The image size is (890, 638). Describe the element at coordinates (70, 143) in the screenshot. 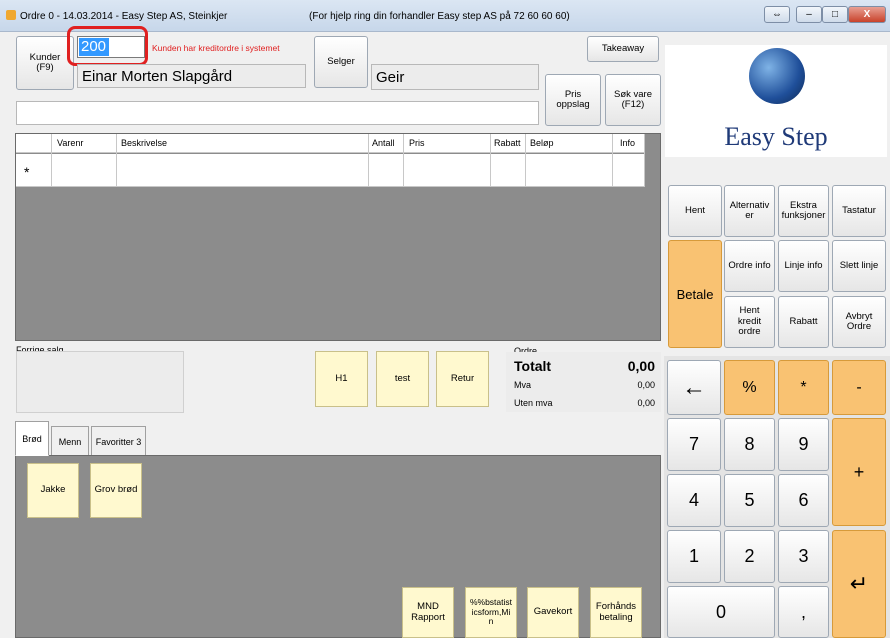

I see `col-varenr: Varenr` at that location.